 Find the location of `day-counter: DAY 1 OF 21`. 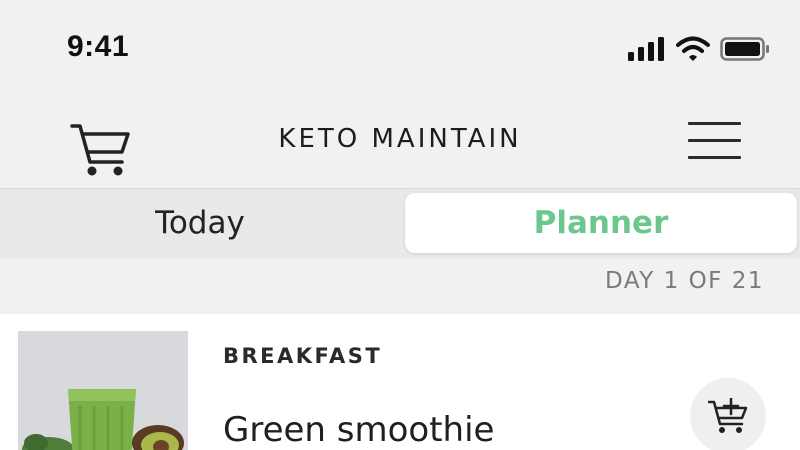

day-counter: DAY 1 OF 21 is located at coordinates (684, 281).